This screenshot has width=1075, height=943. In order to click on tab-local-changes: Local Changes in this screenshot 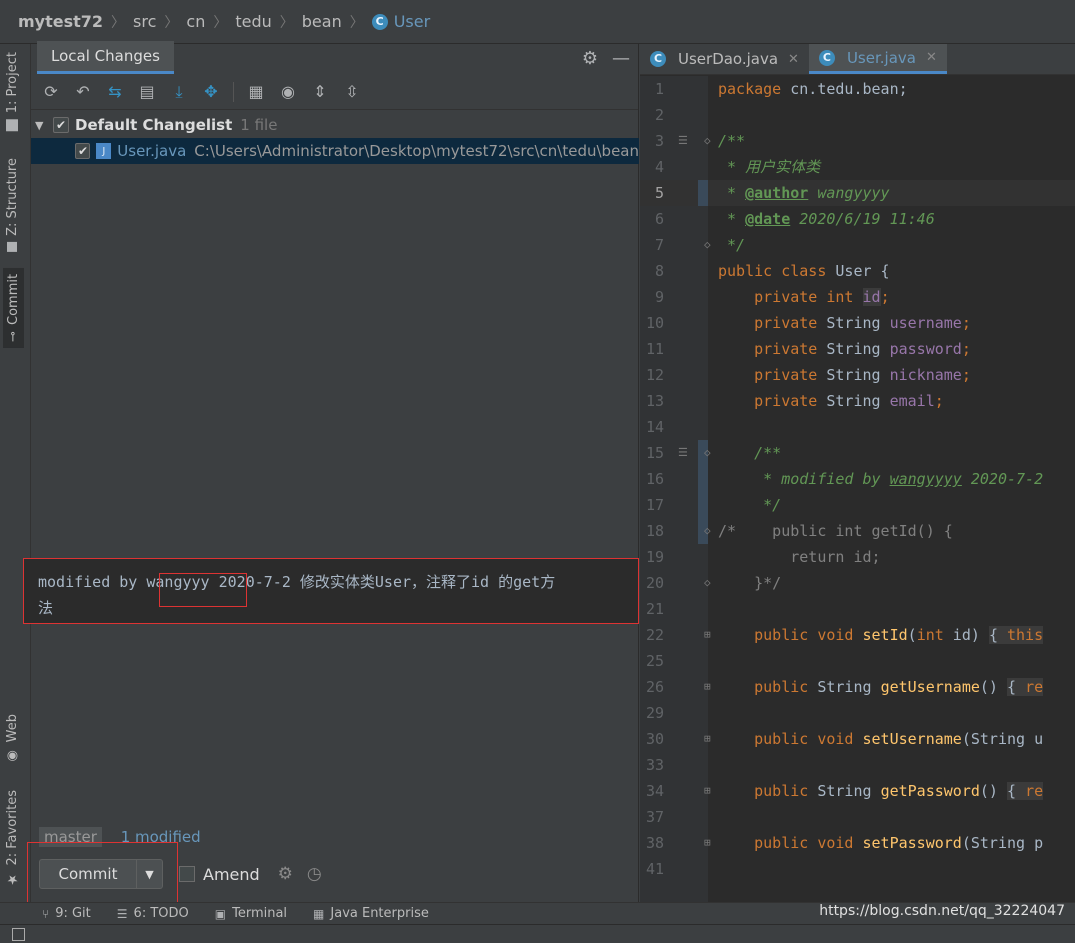, I will do `click(105, 57)`.